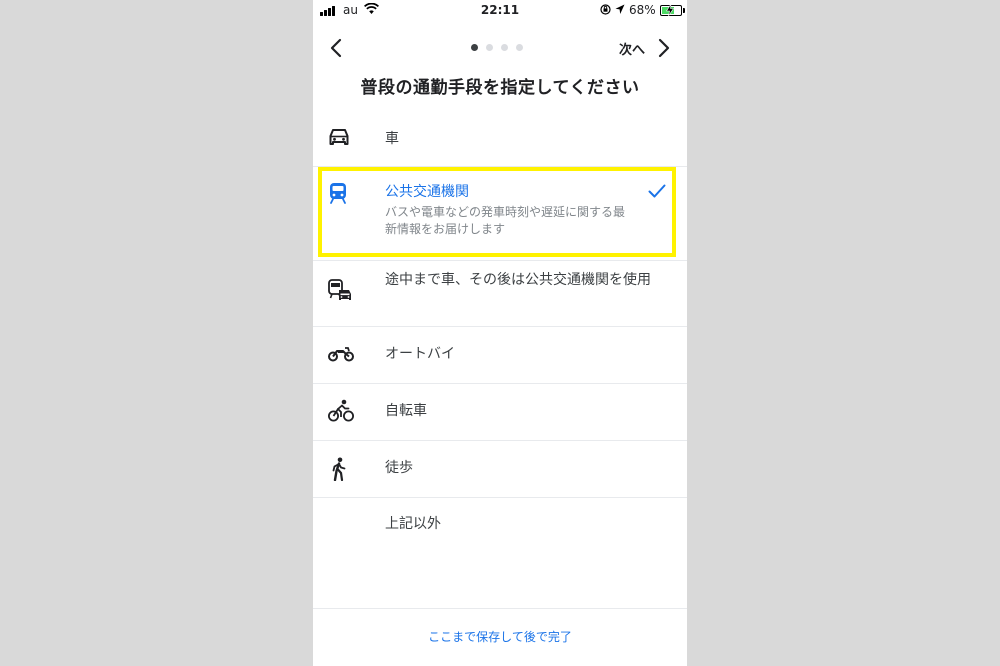 The width and height of the screenshot is (1000, 666). I want to click on option-other: 上記以外, so click(500, 526).